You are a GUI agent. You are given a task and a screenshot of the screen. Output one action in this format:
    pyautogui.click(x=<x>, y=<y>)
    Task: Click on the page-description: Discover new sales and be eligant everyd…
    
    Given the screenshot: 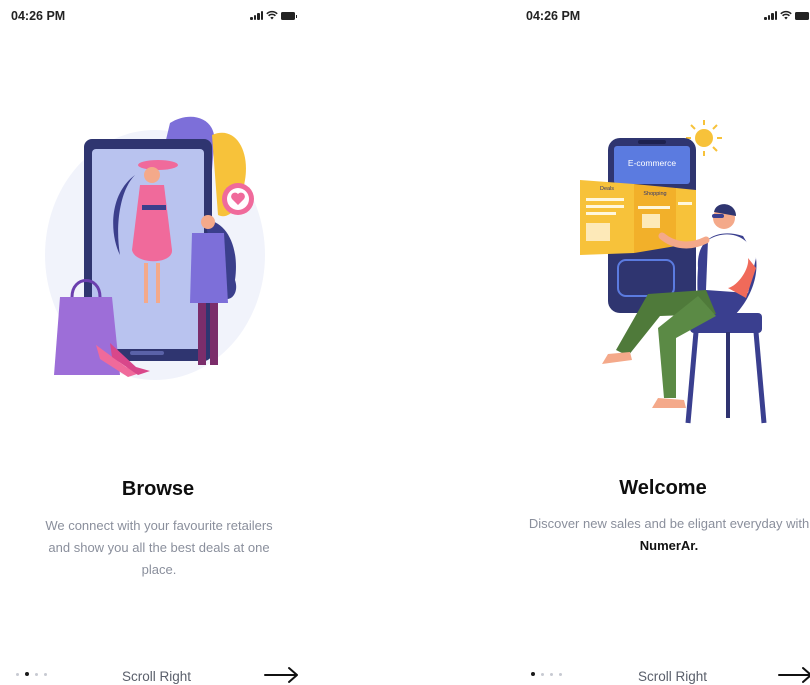 What is the action you would take?
    pyautogui.click(x=667, y=535)
    